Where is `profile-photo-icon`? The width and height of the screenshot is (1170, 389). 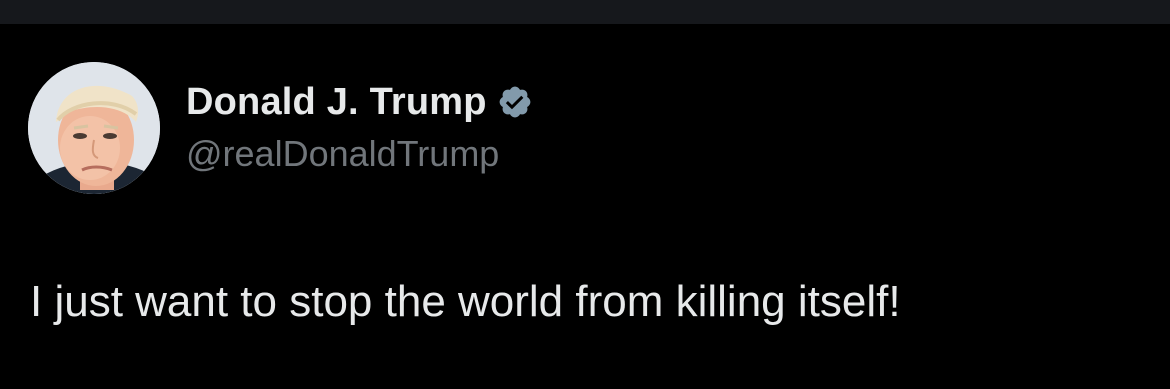
profile-photo-icon is located at coordinates (94, 128).